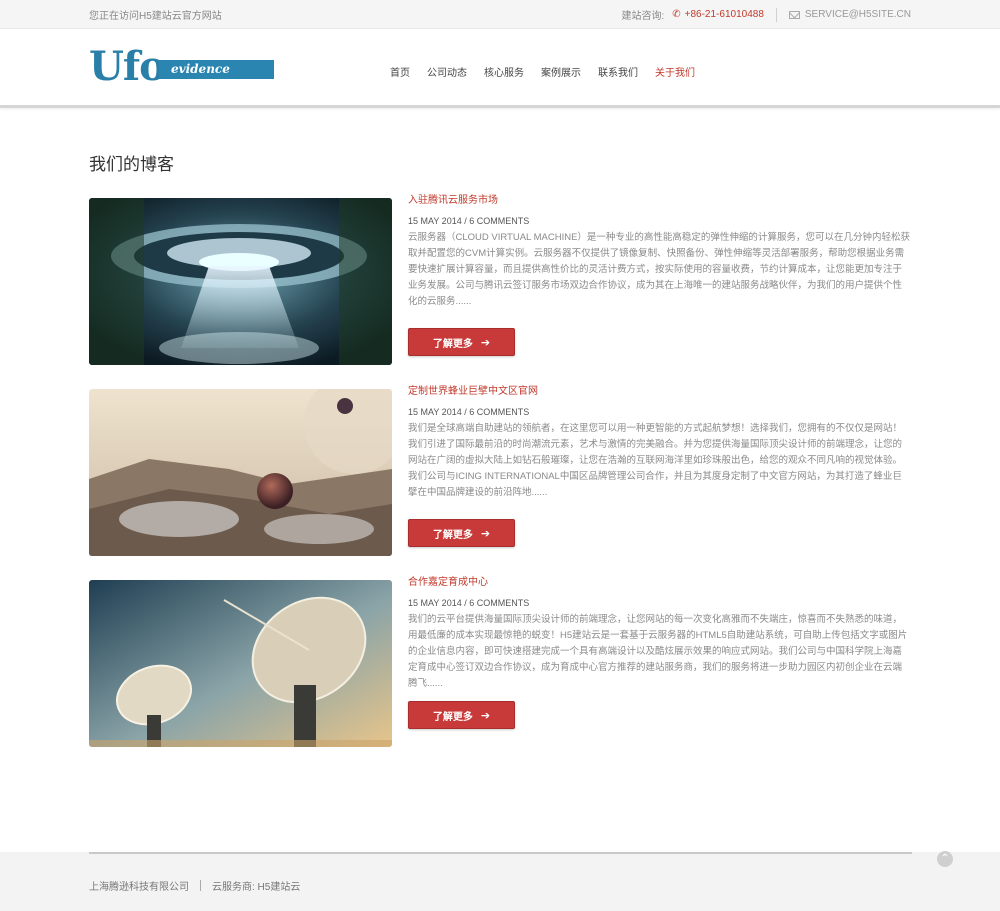  Describe the element at coordinates (447, 71) in the screenshot. I see `nav-item-news: 公司动态` at that location.